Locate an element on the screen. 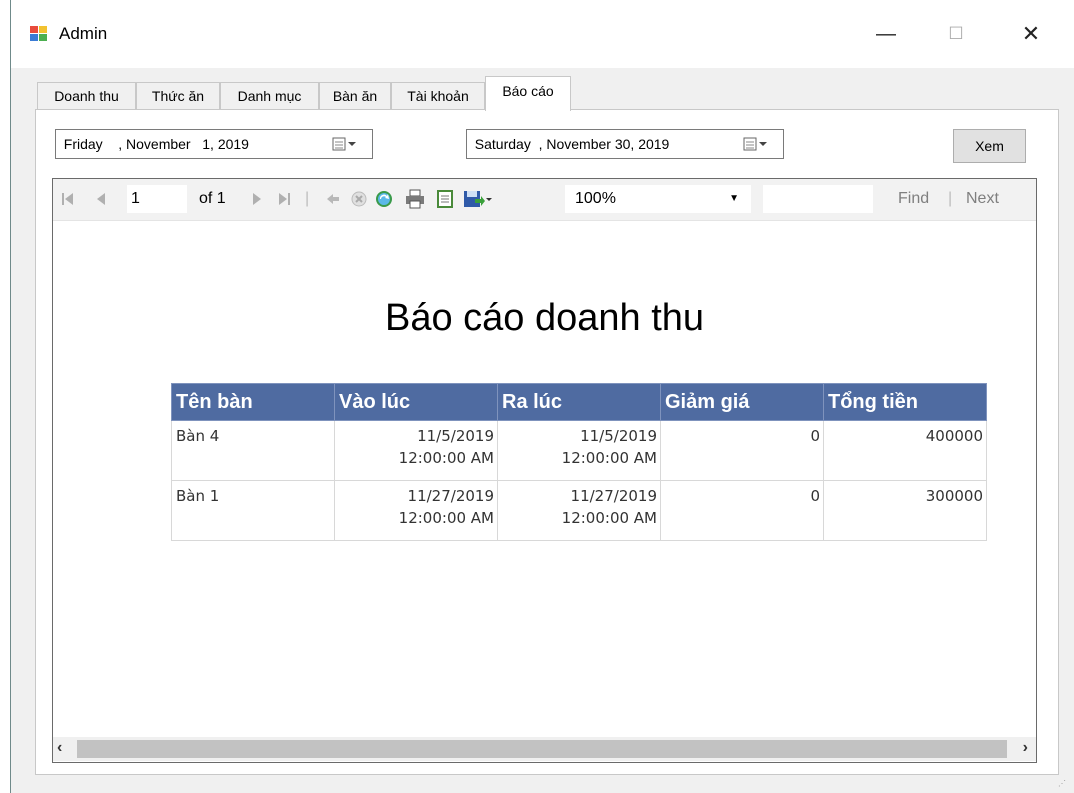 This screenshot has width=1074, height=793. export-icon is located at coordinates (478, 199).